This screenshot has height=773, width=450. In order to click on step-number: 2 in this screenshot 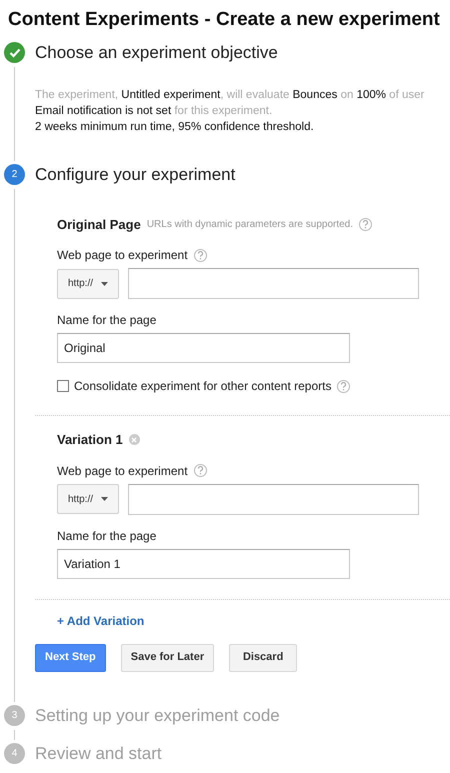, I will do `click(14, 174)`.